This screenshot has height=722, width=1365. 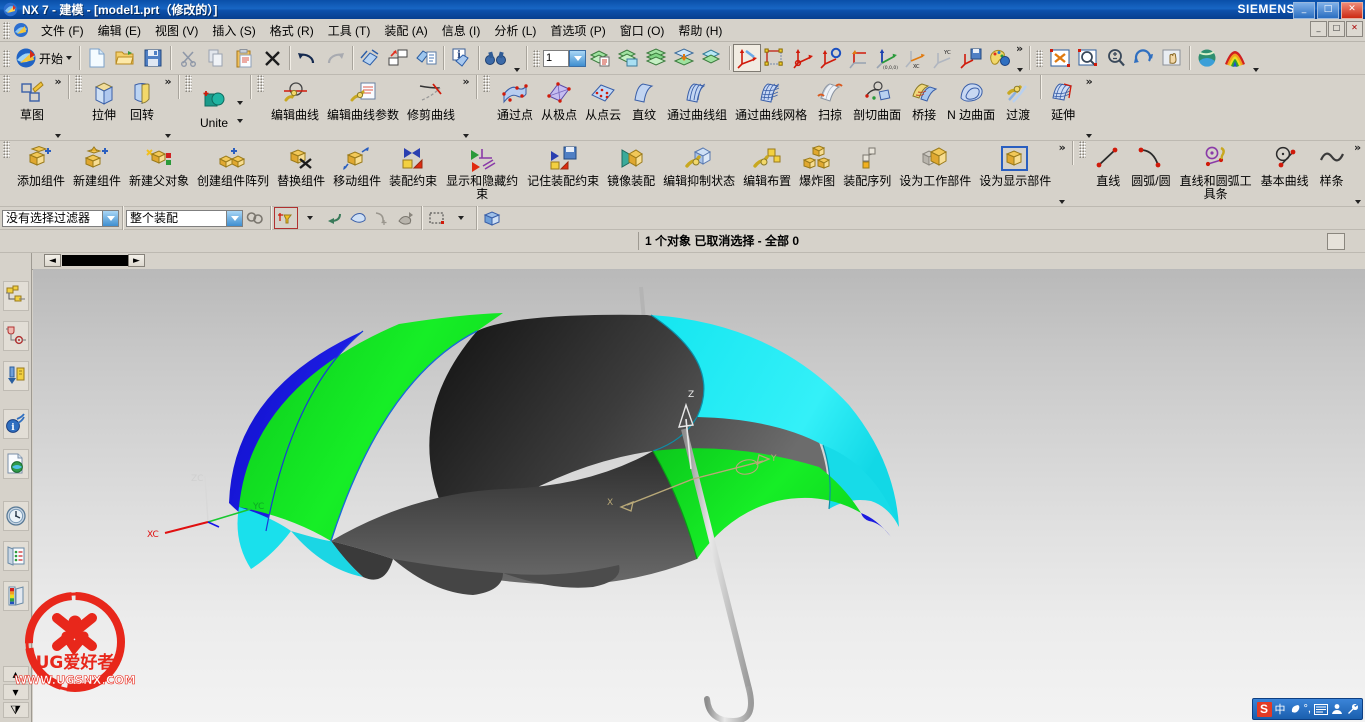 What do you see at coordinates (15, 296) in the screenshot?
I see `sidebar-item-assembly-navigator` at bounding box center [15, 296].